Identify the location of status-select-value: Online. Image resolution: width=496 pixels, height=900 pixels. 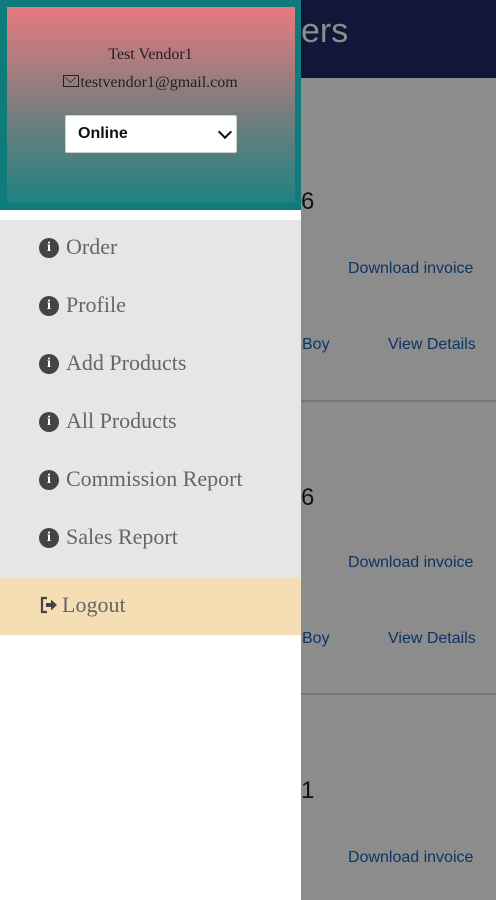
(103, 133).